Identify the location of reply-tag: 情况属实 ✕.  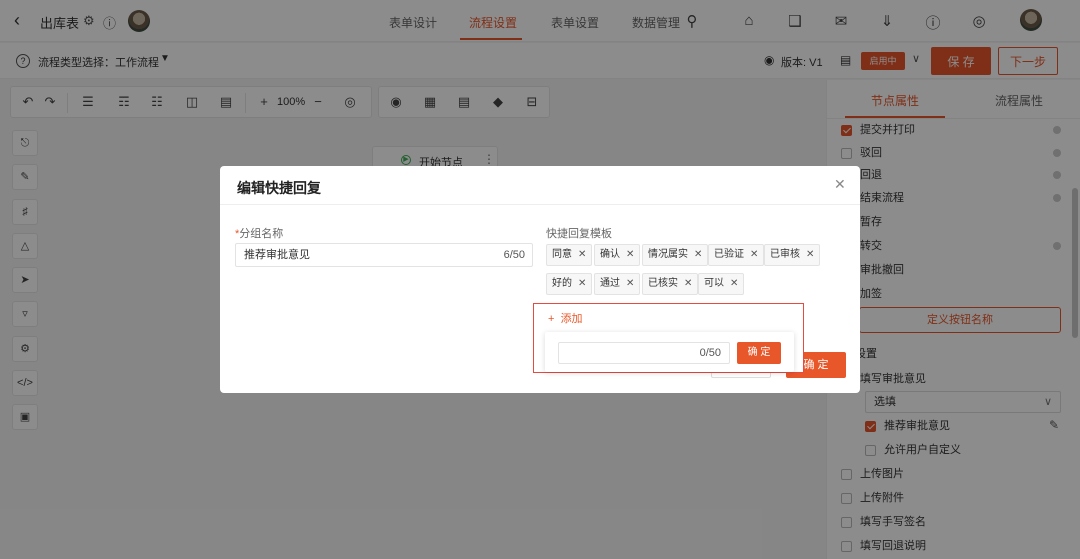
(675, 255).